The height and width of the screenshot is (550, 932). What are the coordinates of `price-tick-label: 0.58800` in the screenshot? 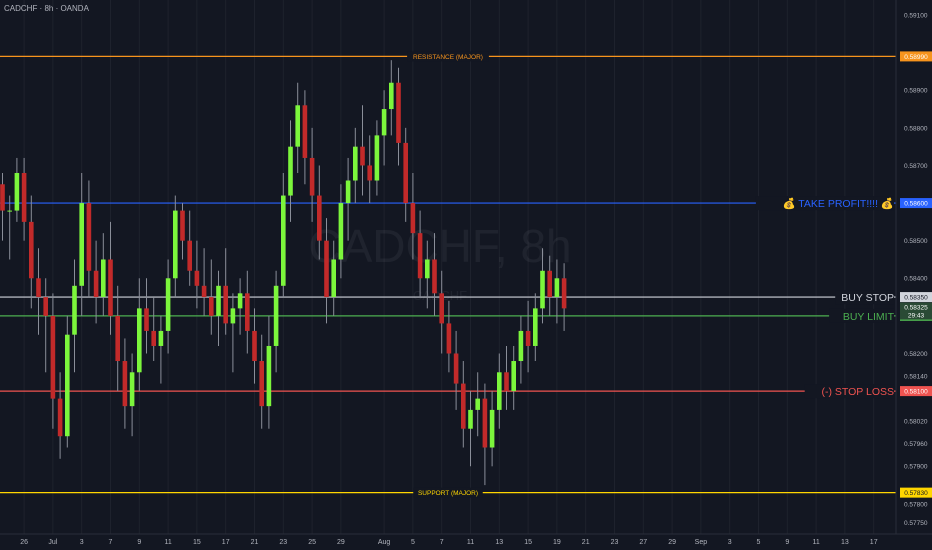 It's located at (916, 128).